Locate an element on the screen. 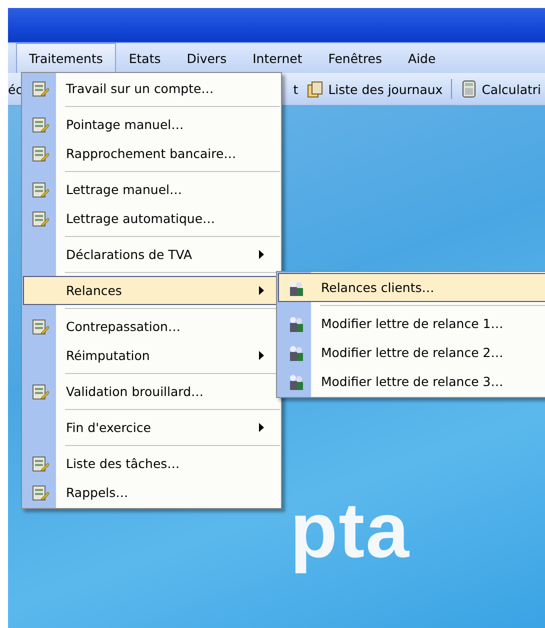  menu-item: Fin d'exercice is located at coordinates (151, 427).